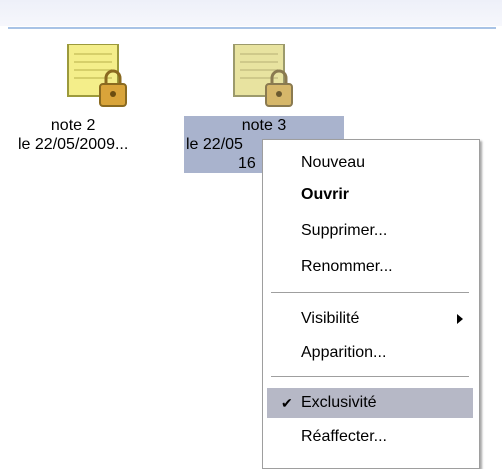 The image size is (502, 469). Describe the element at coordinates (460, 319) in the screenshot. I see `submenu-arrow-icon` at that location.